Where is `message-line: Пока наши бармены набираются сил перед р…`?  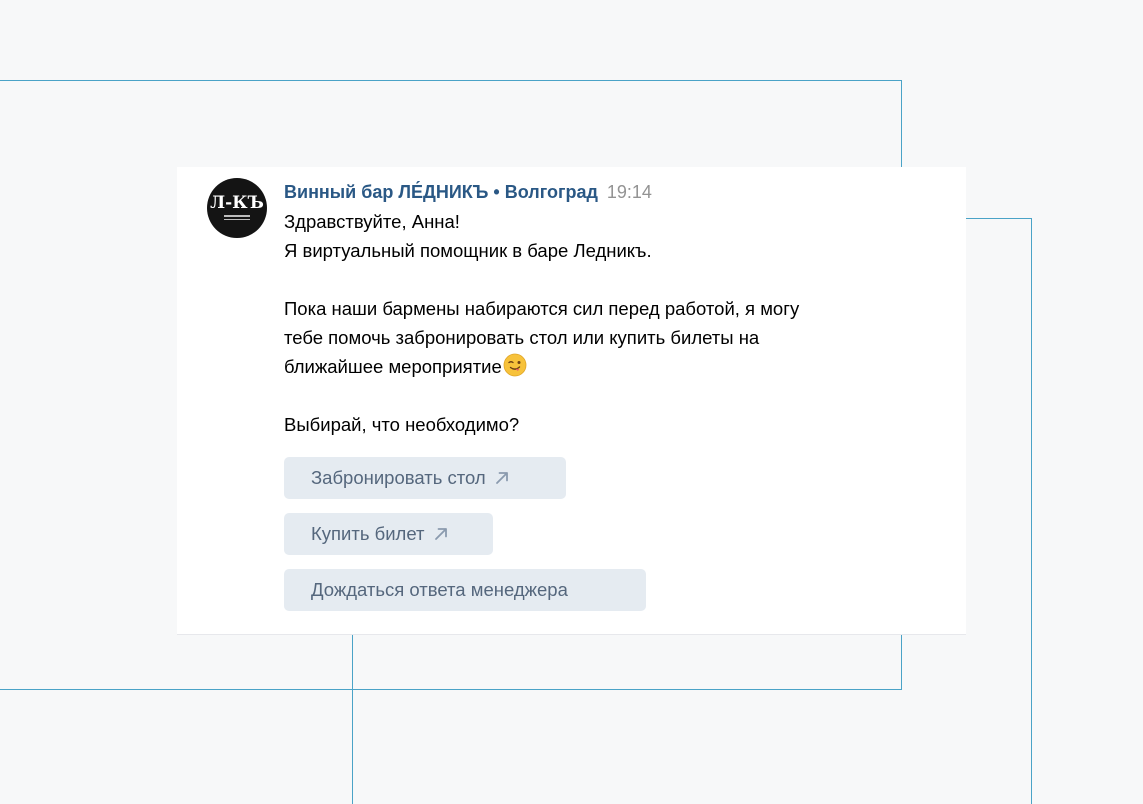
message-line: Пока наши бармены набираются сил перед р… is located at coordinates (542, 308).